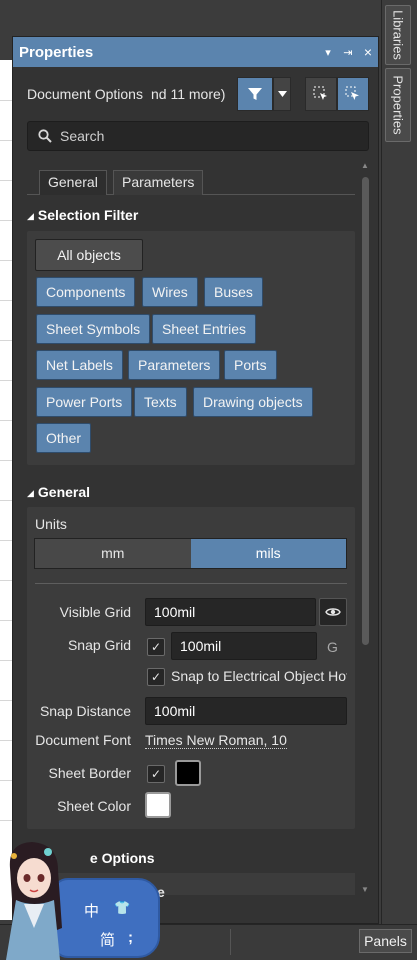  What do you see at coordinates (51, 524) in the screenshot?
I see `units-label: Units` at bounding box center [51, 524].